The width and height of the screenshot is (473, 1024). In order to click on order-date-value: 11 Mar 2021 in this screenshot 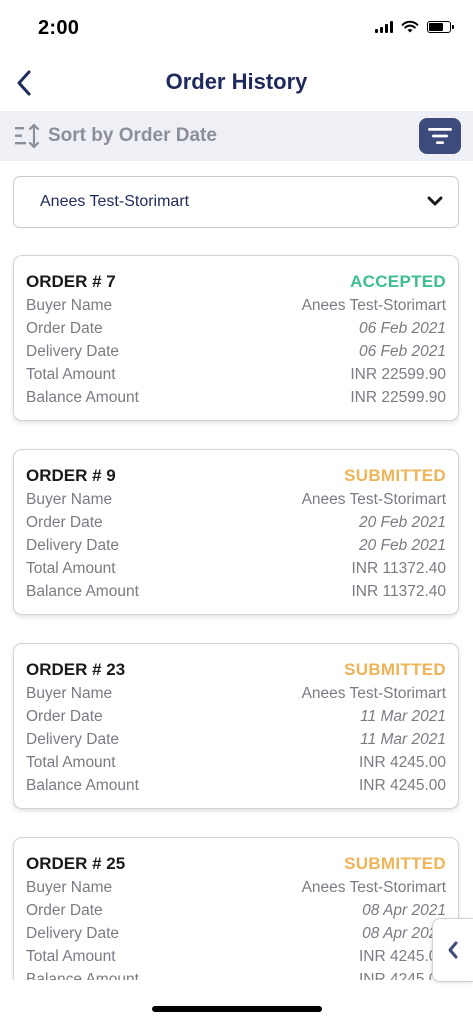, I will do `click(403, 716)`.